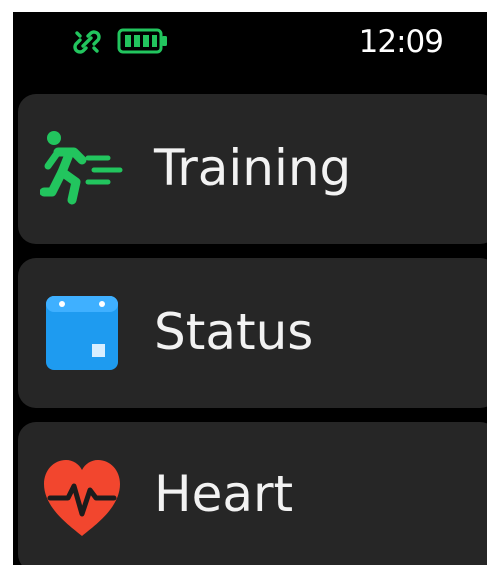 The height and width of the screenshot is (565, 487). What do you see at coordinates (82, 333) in the screenshot?
I see `calendar-icon` at bounding box center [82, 333].